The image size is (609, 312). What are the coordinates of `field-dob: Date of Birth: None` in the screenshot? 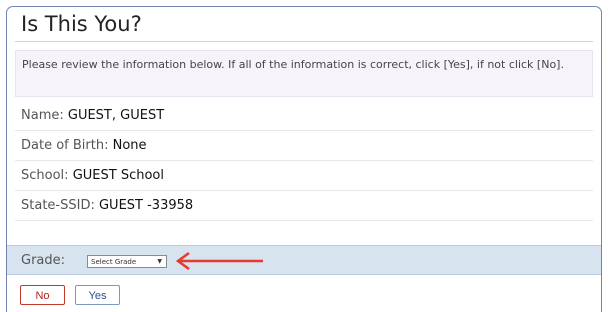 It's located at (304, 146).